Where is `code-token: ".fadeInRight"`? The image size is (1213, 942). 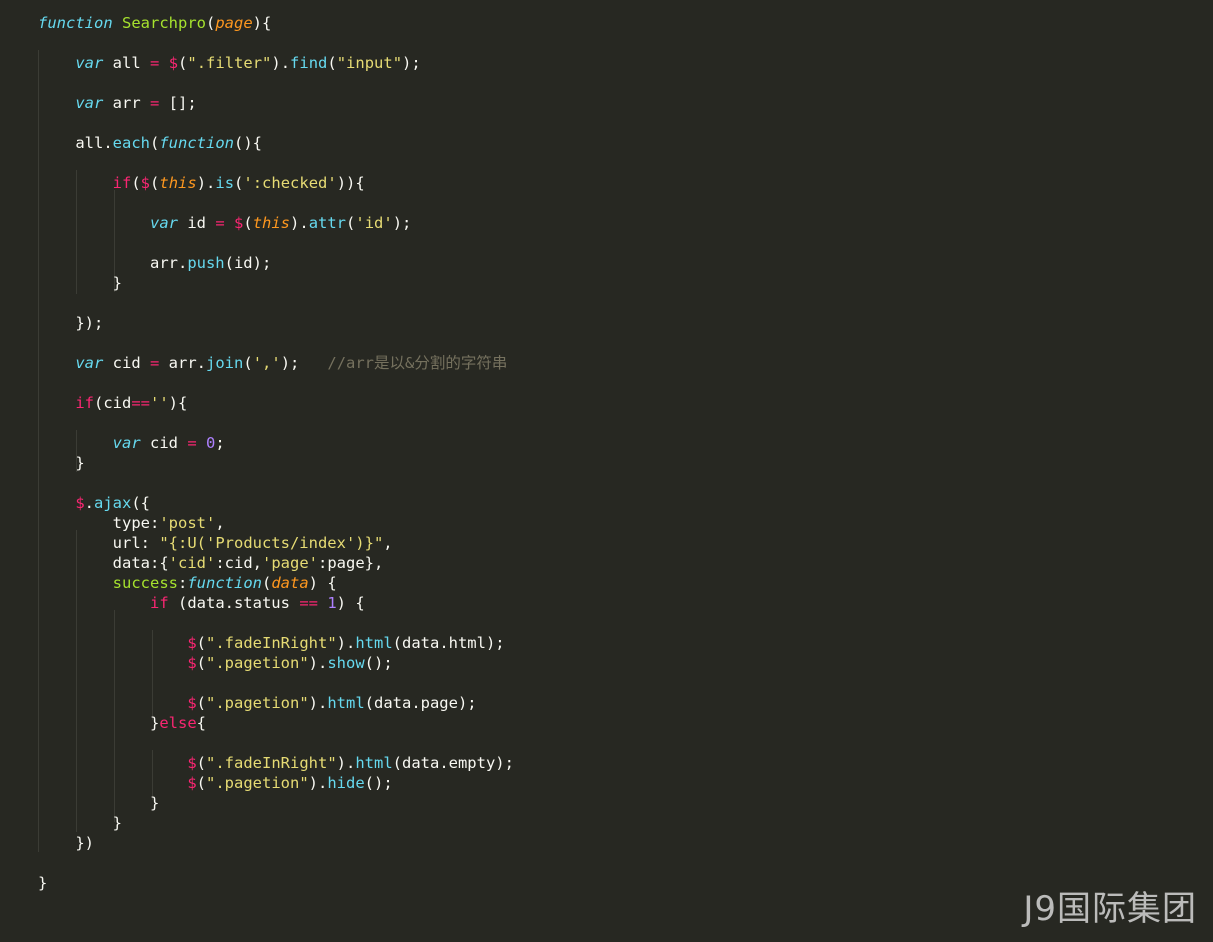 code-token: ".fadeInRight" is located at coordinates (271, 763).